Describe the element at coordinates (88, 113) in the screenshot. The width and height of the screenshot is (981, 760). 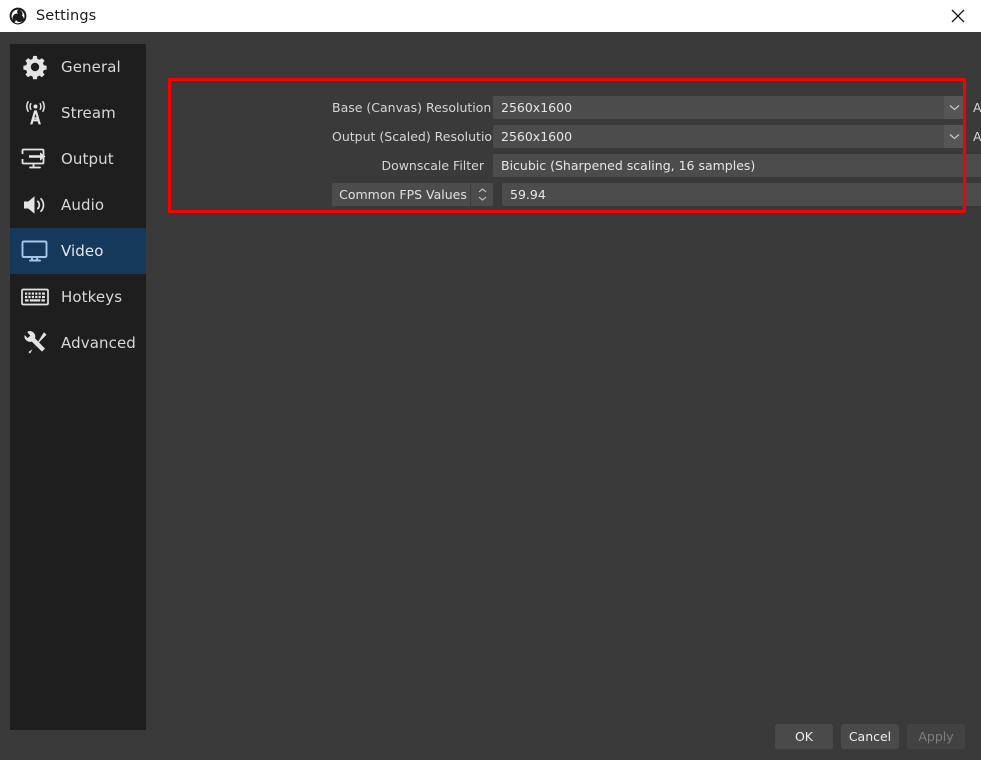
I see `sidebar-item-label: Stream` at that location.